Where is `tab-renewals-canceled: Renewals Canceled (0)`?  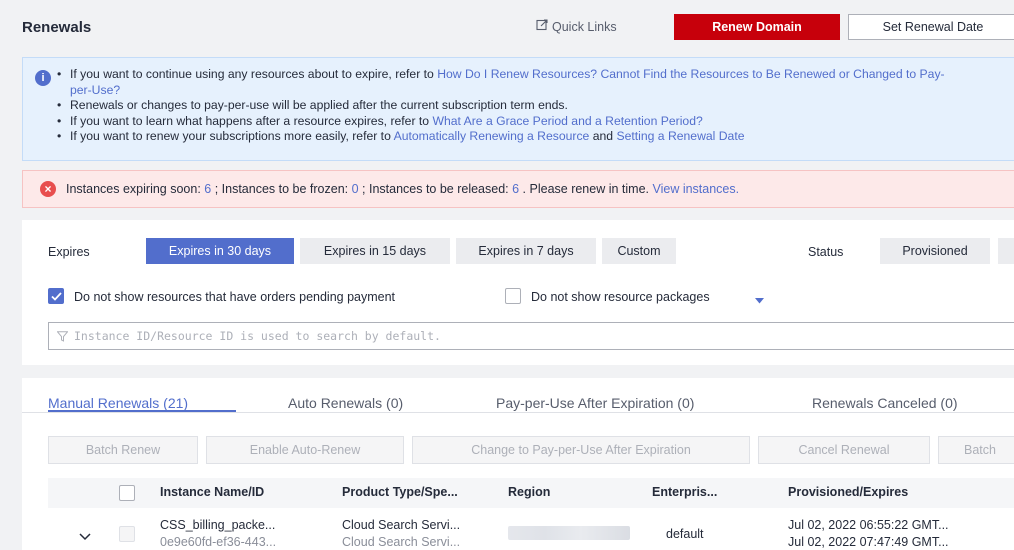
tab-renewals-canceled: Renewals Canceled (0) is located at coordinates (885, 403).